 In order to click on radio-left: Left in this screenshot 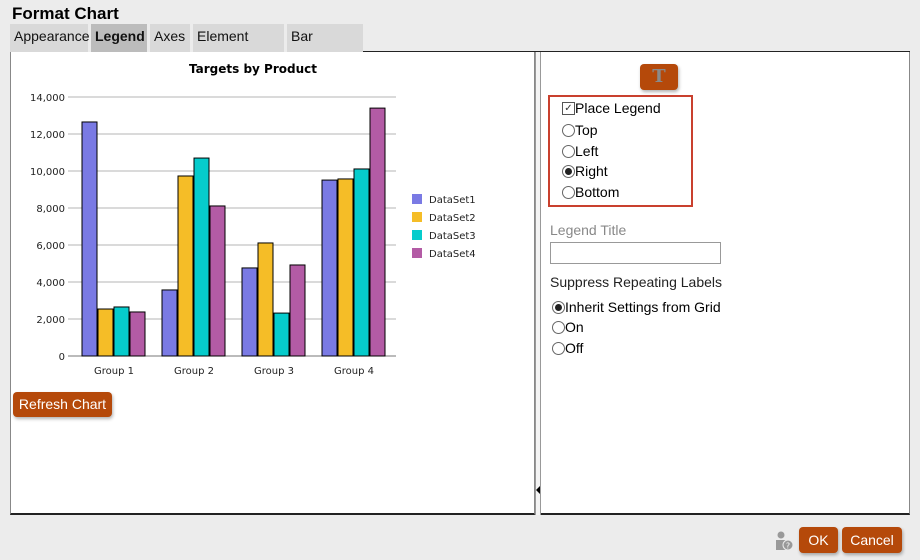, I will do `click(580, 151)`.